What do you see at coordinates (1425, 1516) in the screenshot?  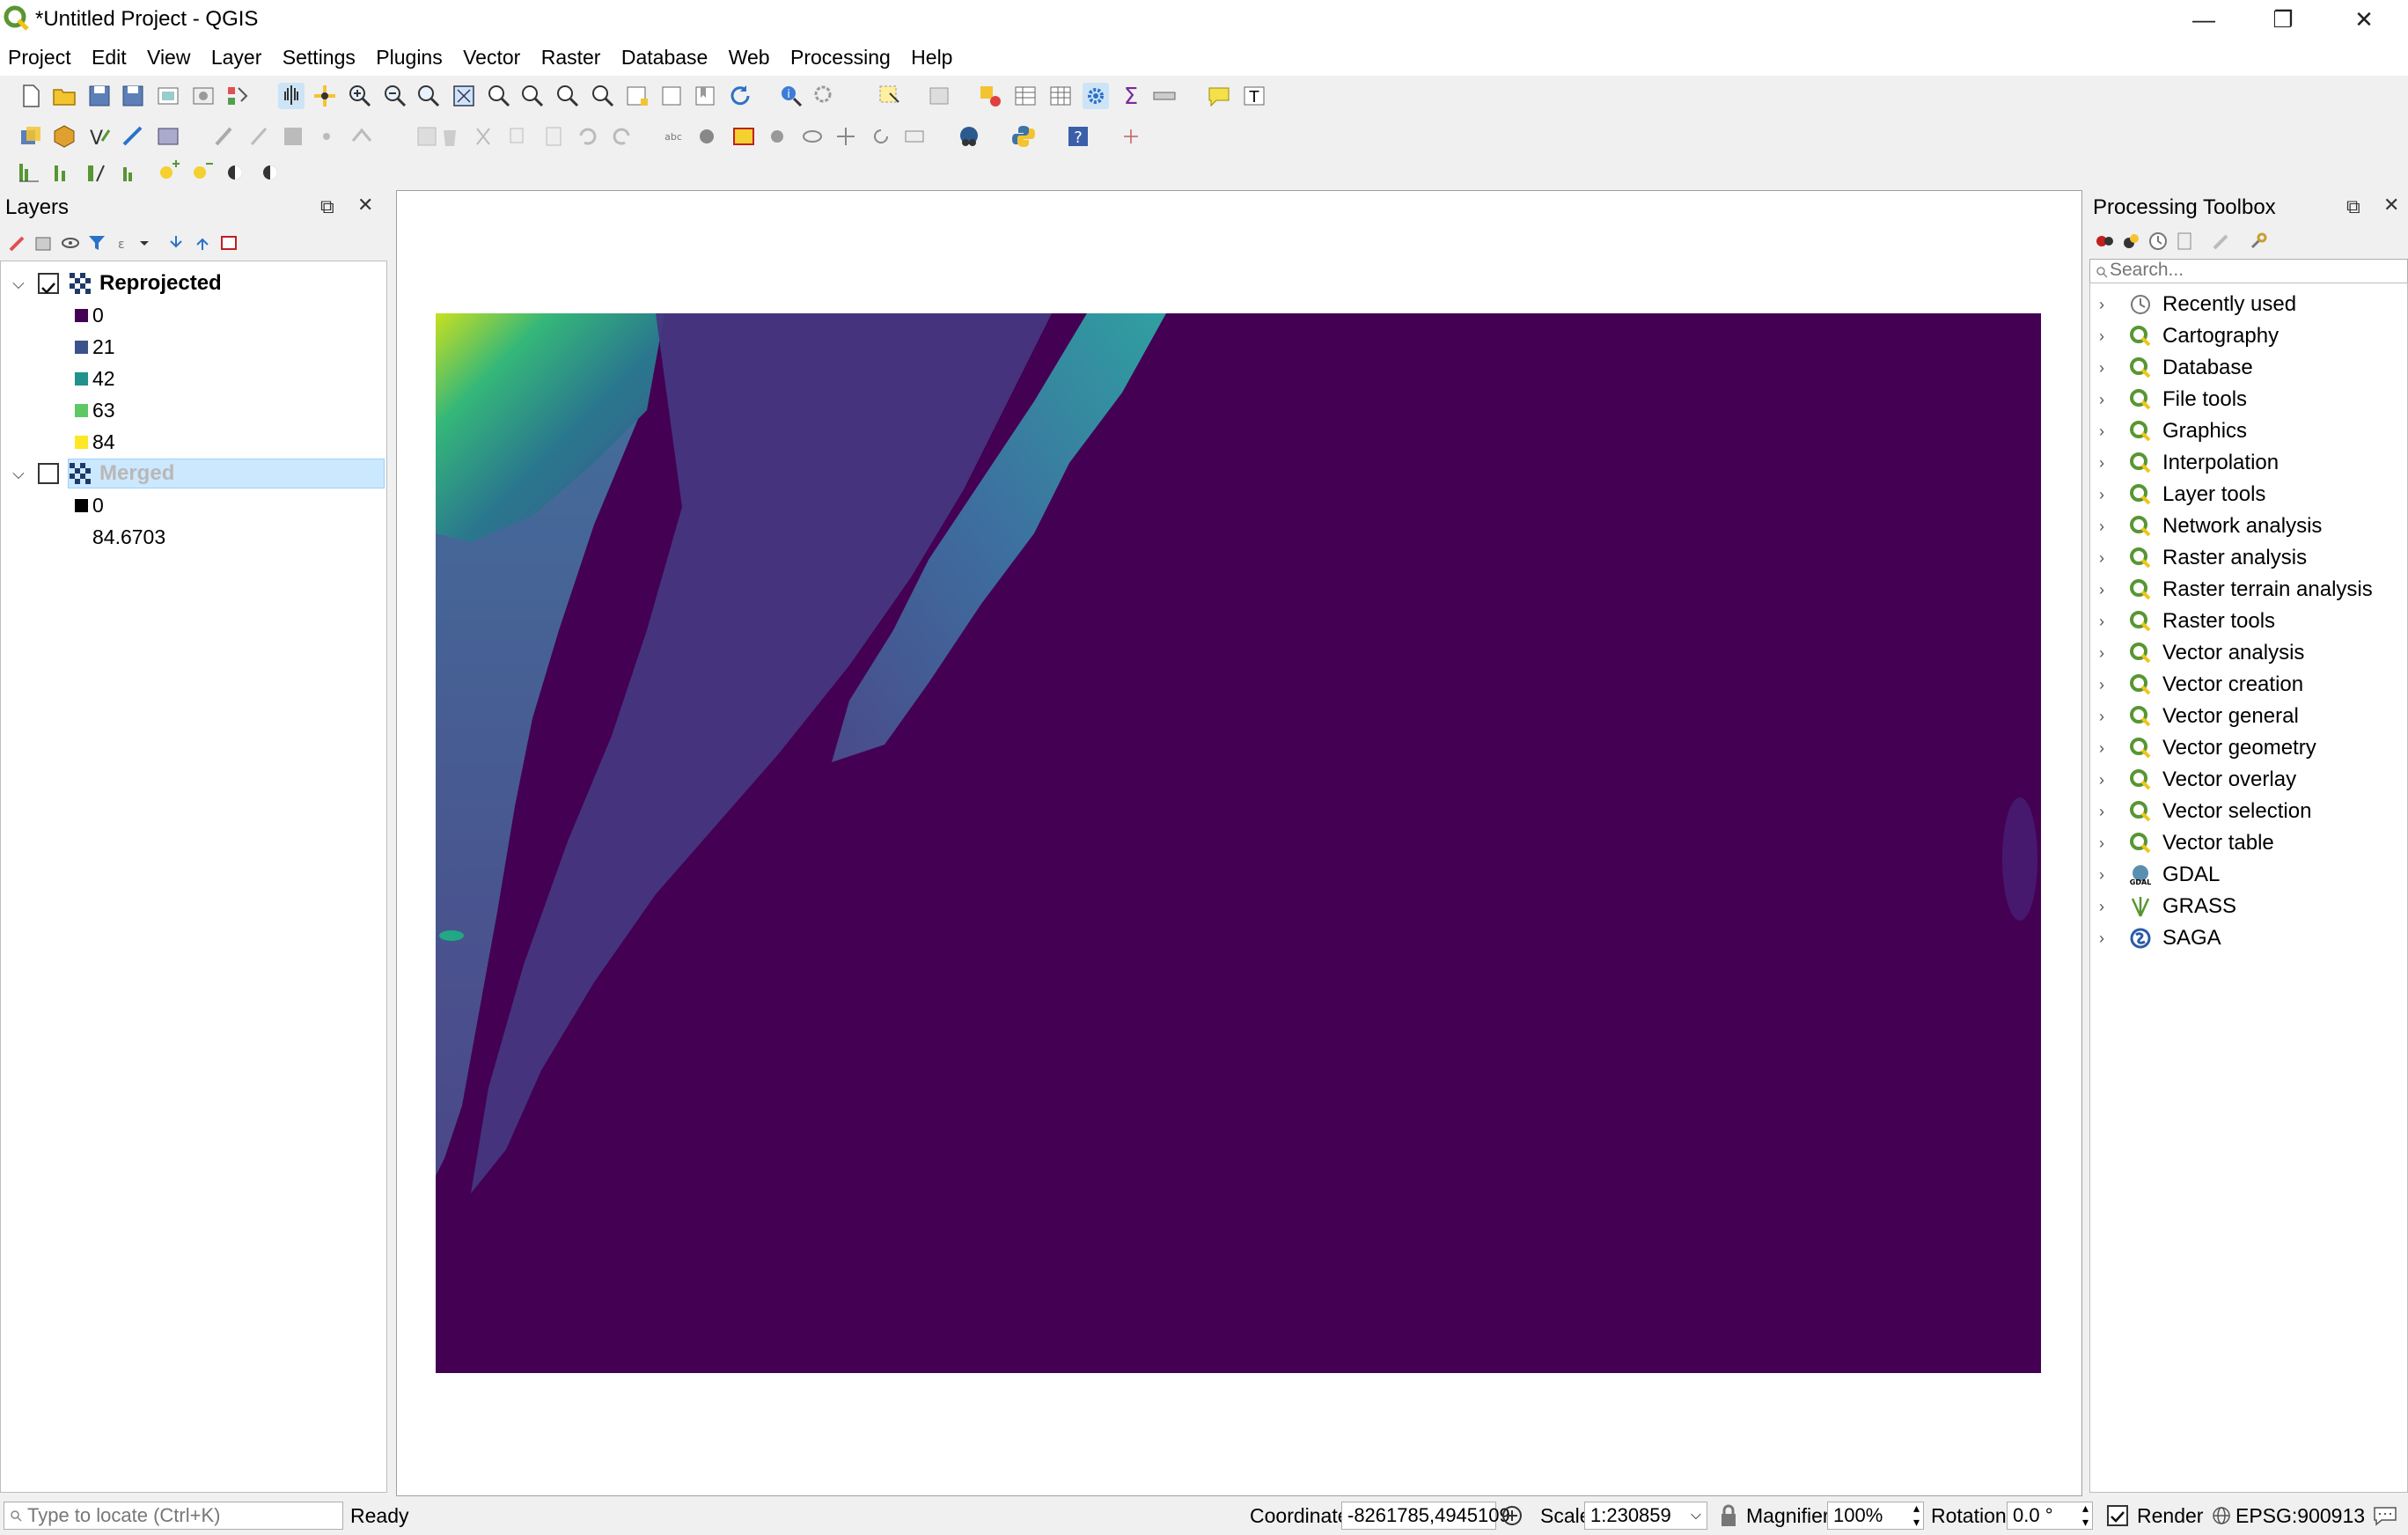 I see `coordinate-field: -8261785,4945109` at bounding box center [1425, 1516].